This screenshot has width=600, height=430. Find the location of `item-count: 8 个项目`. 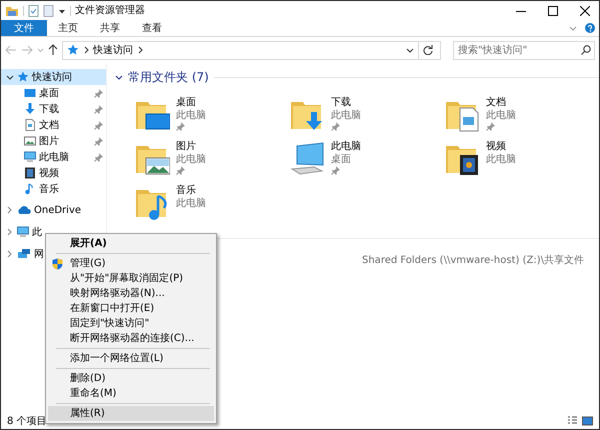

item-count: 8 个项目 is located at coordinates (27, 421).